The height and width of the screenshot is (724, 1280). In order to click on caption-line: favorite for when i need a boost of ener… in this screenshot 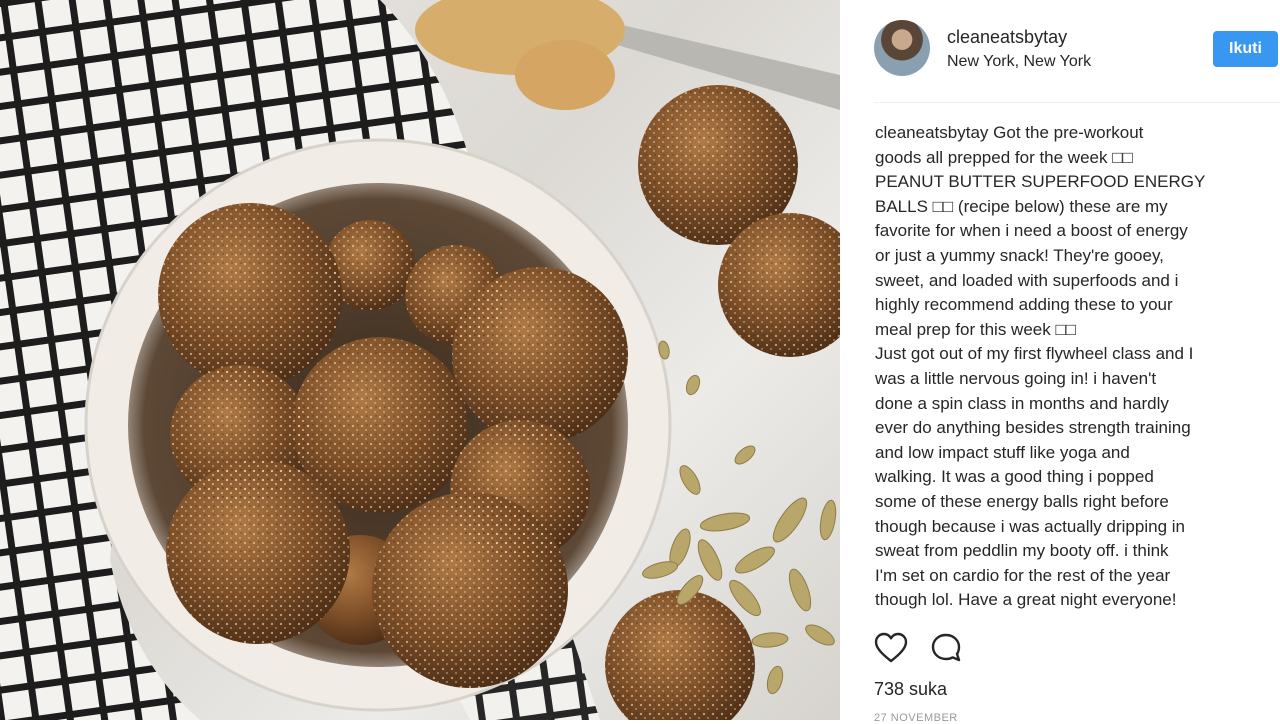, I will do `click(1031, 231)`.